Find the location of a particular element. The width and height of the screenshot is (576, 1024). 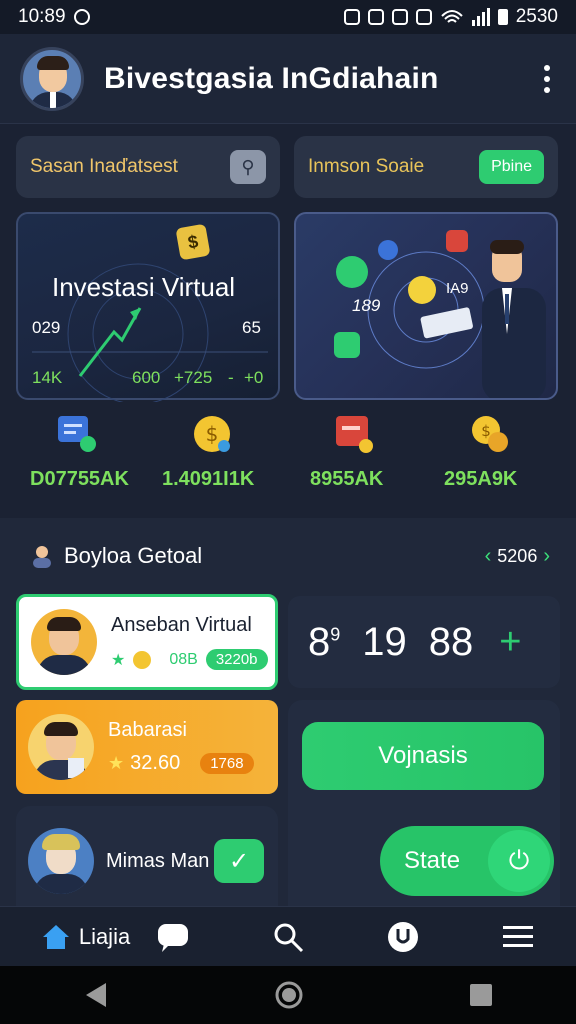

stat-label: 8955AK is located at coordinates (347, 479).